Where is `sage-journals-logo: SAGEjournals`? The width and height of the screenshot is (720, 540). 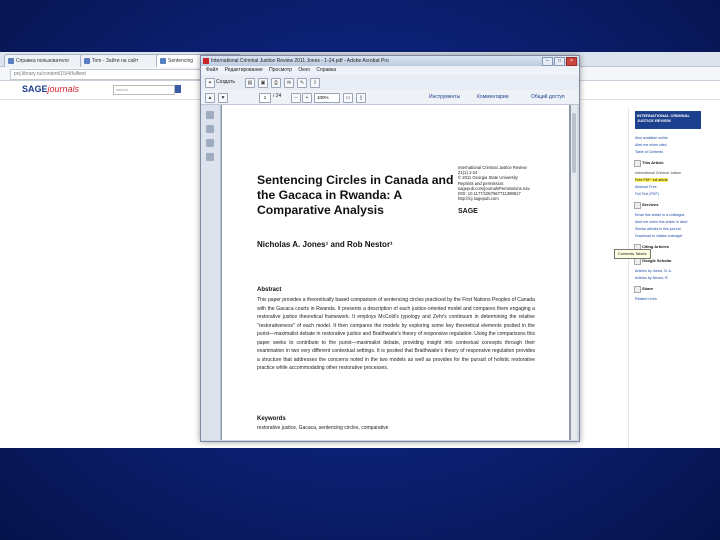 sage-journals-logo: SAGEjournals is located at coordinates (50, 89).